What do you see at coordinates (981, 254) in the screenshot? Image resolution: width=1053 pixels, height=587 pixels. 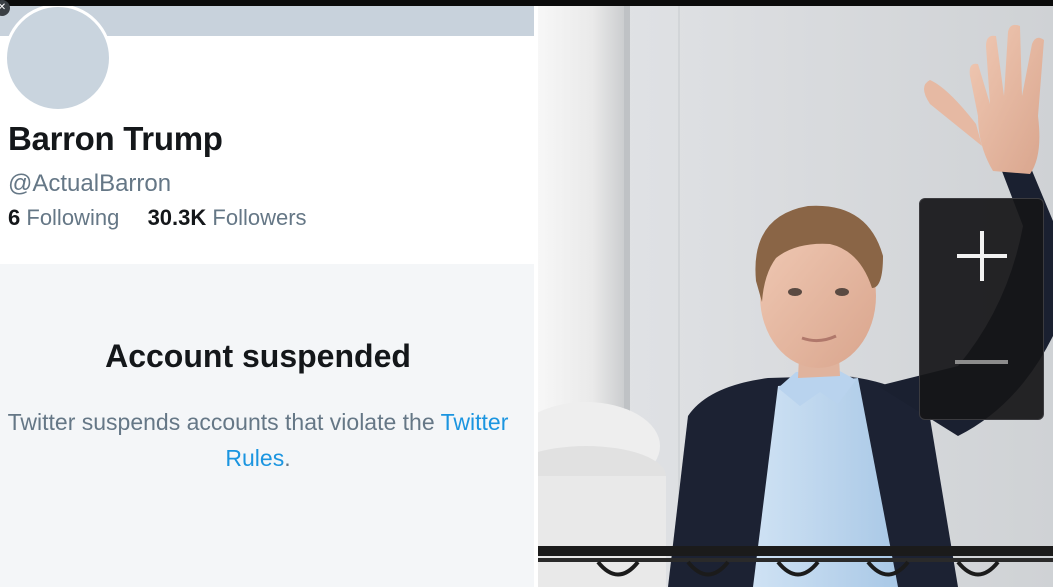 I see `zoom-in-button` at bounding box center [981, 254].